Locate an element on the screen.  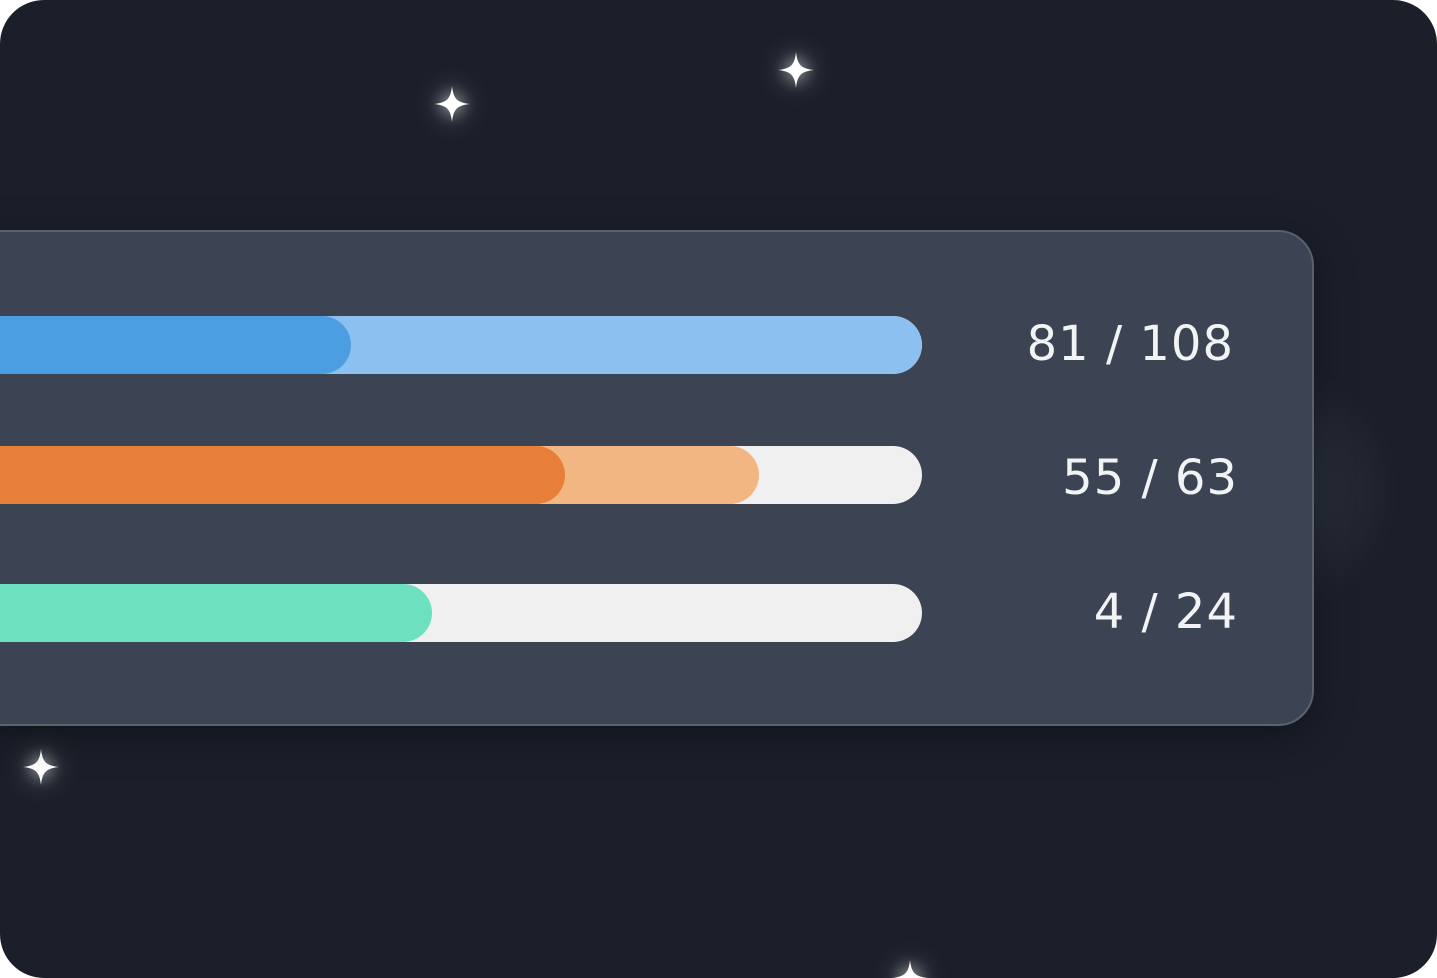
progress-count-label: 4 / 24 is located at coordinates (1165, 612).